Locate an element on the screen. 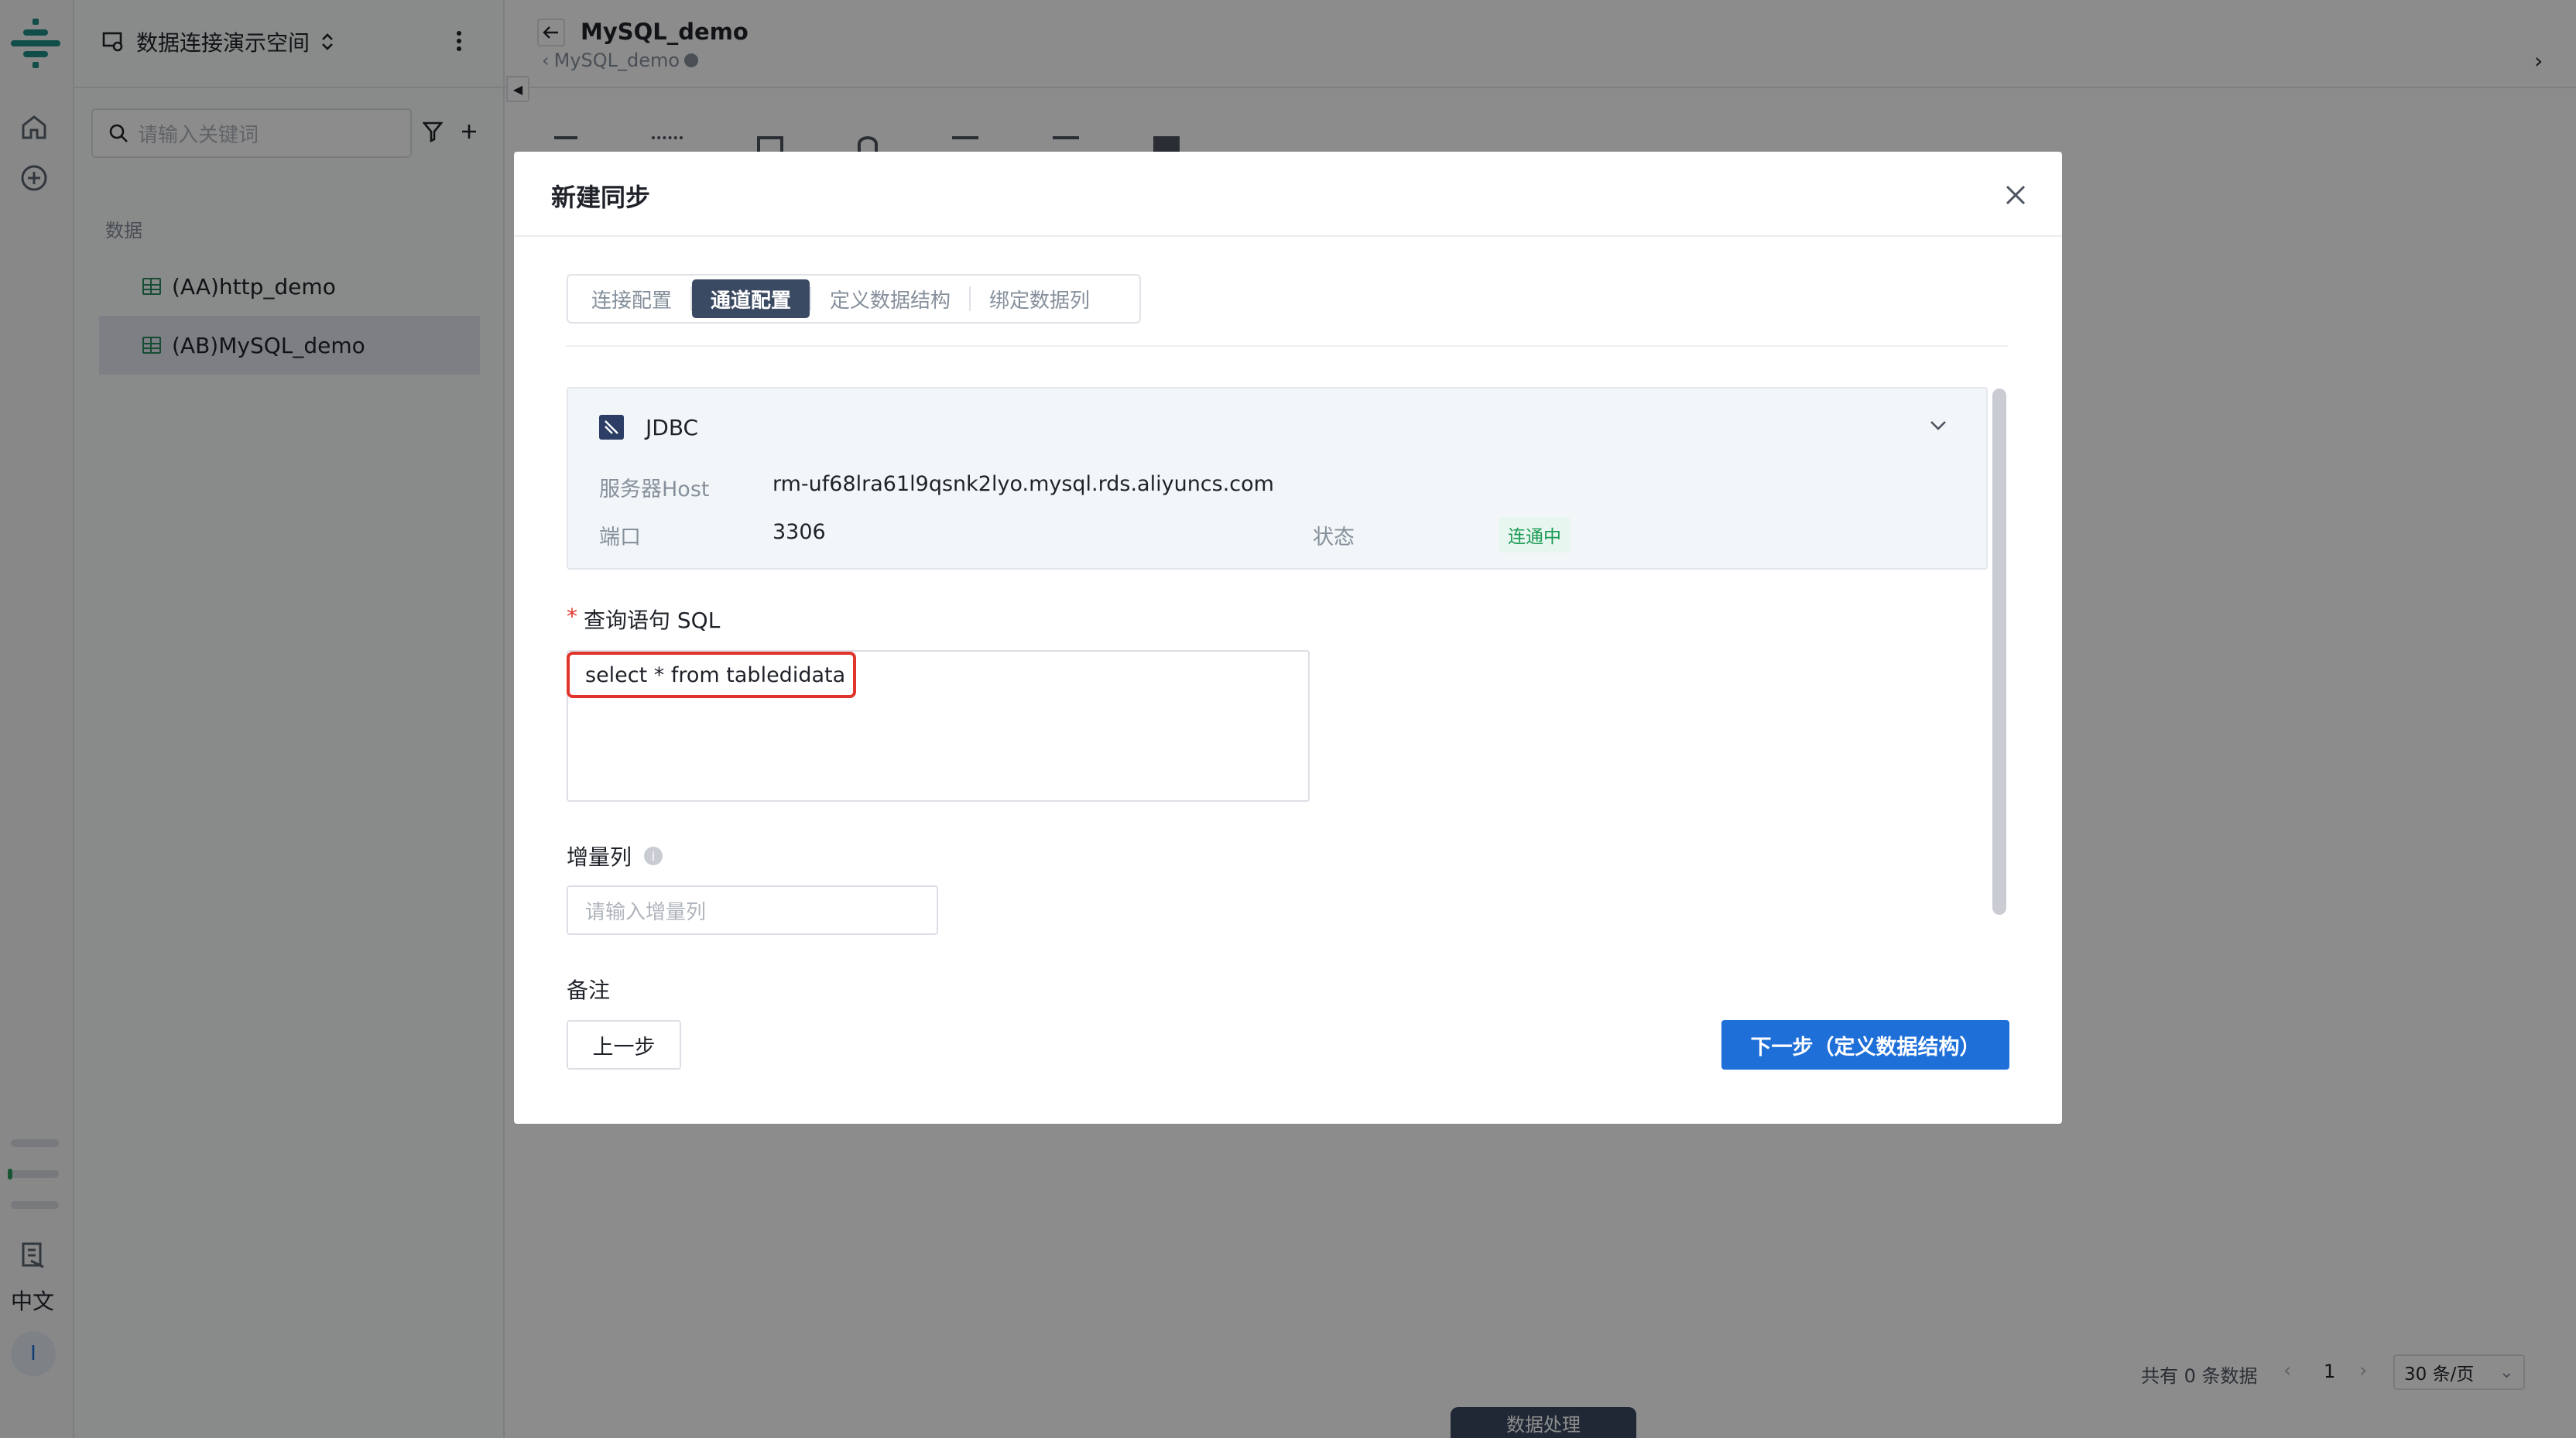 The image size is (2576, 1438). prev-step-button: 上一步 is located at coordinates (624, 1045).